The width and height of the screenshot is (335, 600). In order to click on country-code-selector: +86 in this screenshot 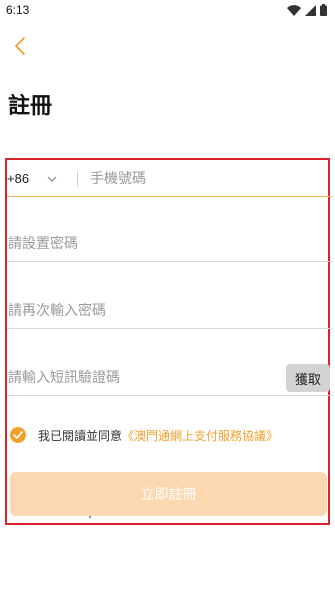, I will do `click(42, 178)`.